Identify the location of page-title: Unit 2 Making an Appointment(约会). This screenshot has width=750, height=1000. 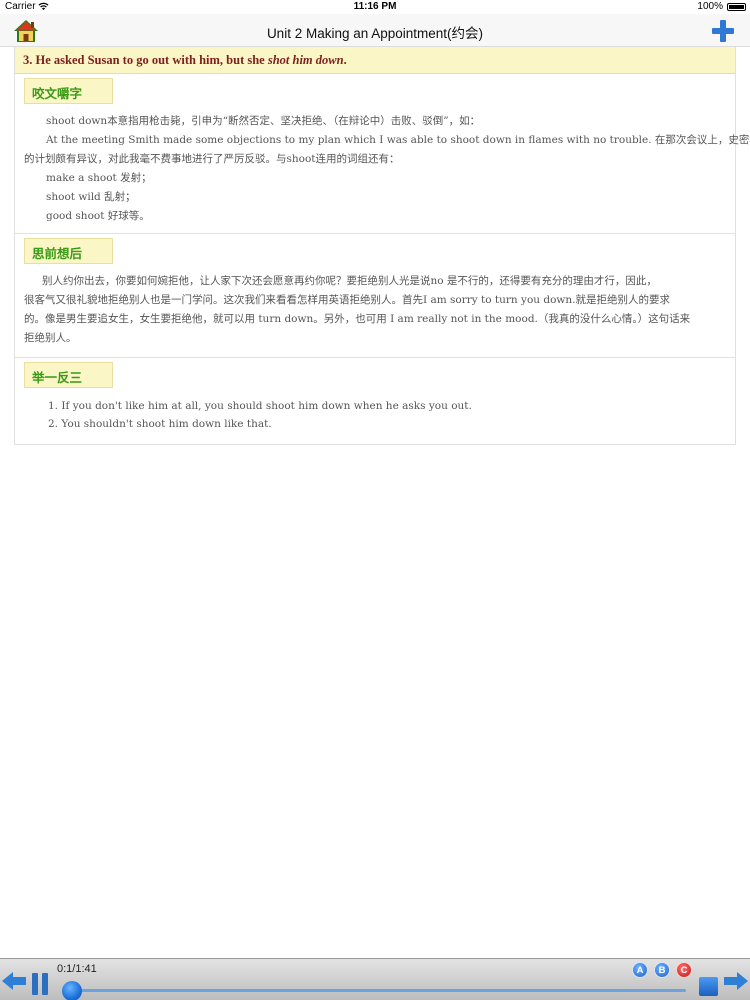
(375, 33).